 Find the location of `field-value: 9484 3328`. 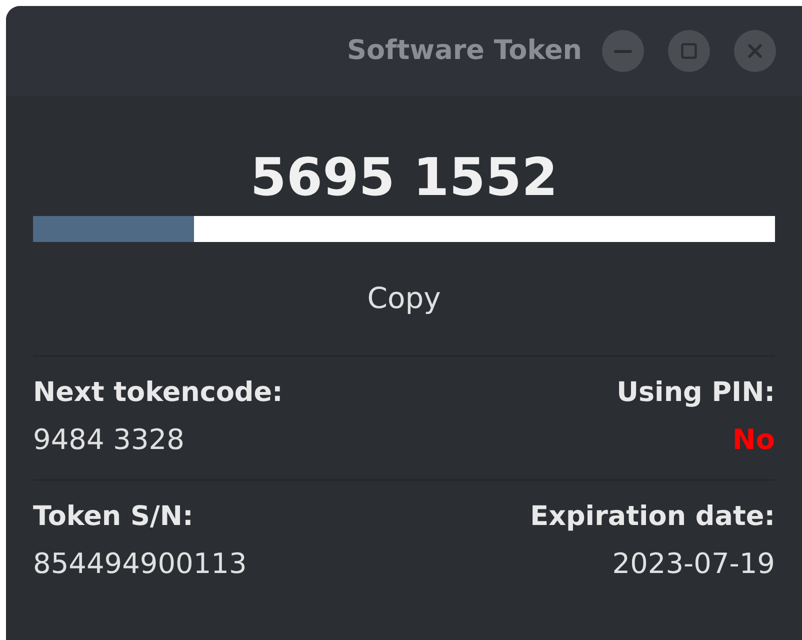

field-value: 9484 3328 is located at coordinates (108, 440).